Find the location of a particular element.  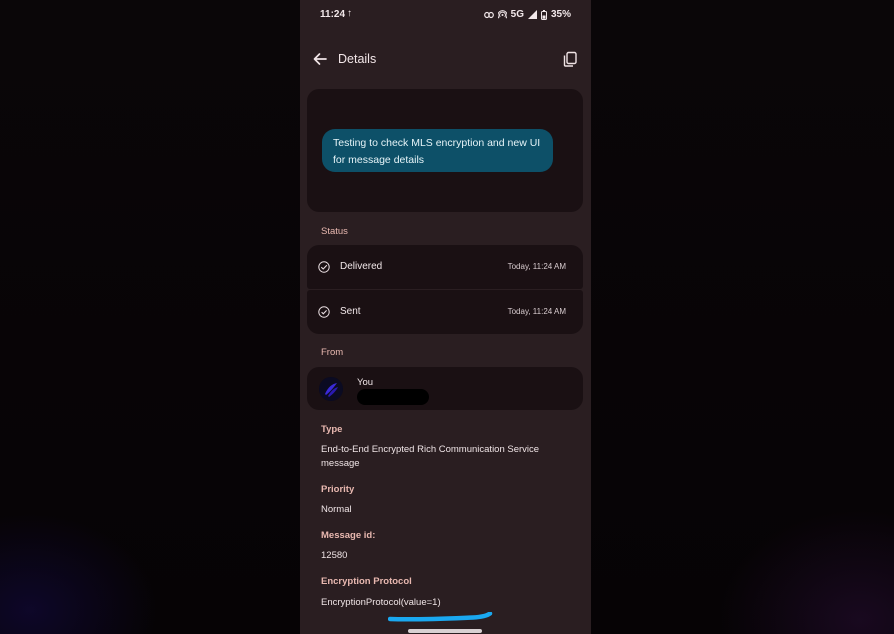

status-row-sent: Sent Today, 11:24 AM is located at coordinates (445, 312).